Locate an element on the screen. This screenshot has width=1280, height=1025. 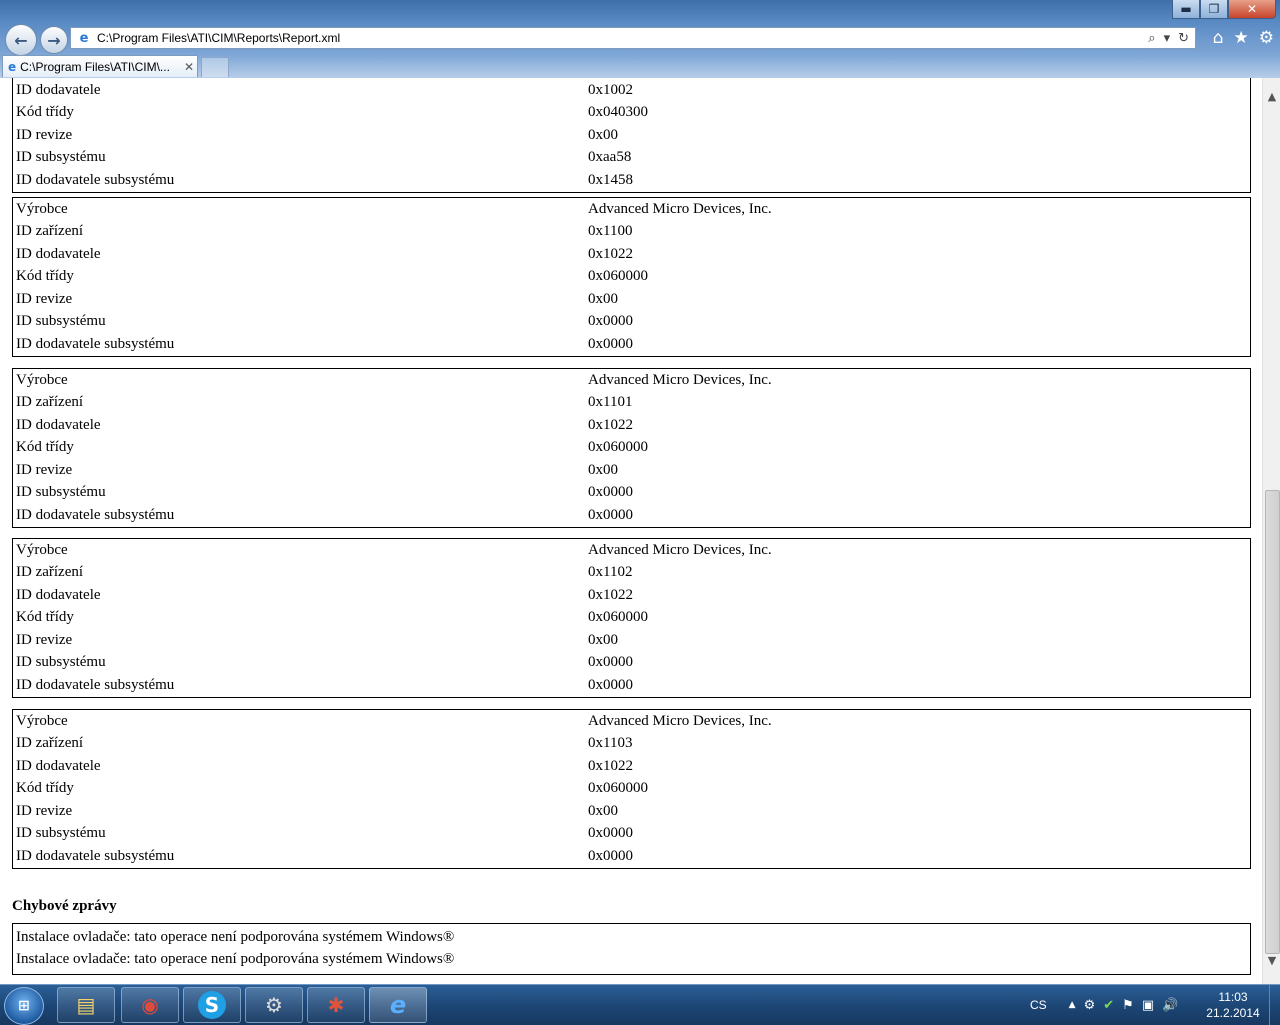
row-value: 0x1101 is located at coordinates (610, 402).